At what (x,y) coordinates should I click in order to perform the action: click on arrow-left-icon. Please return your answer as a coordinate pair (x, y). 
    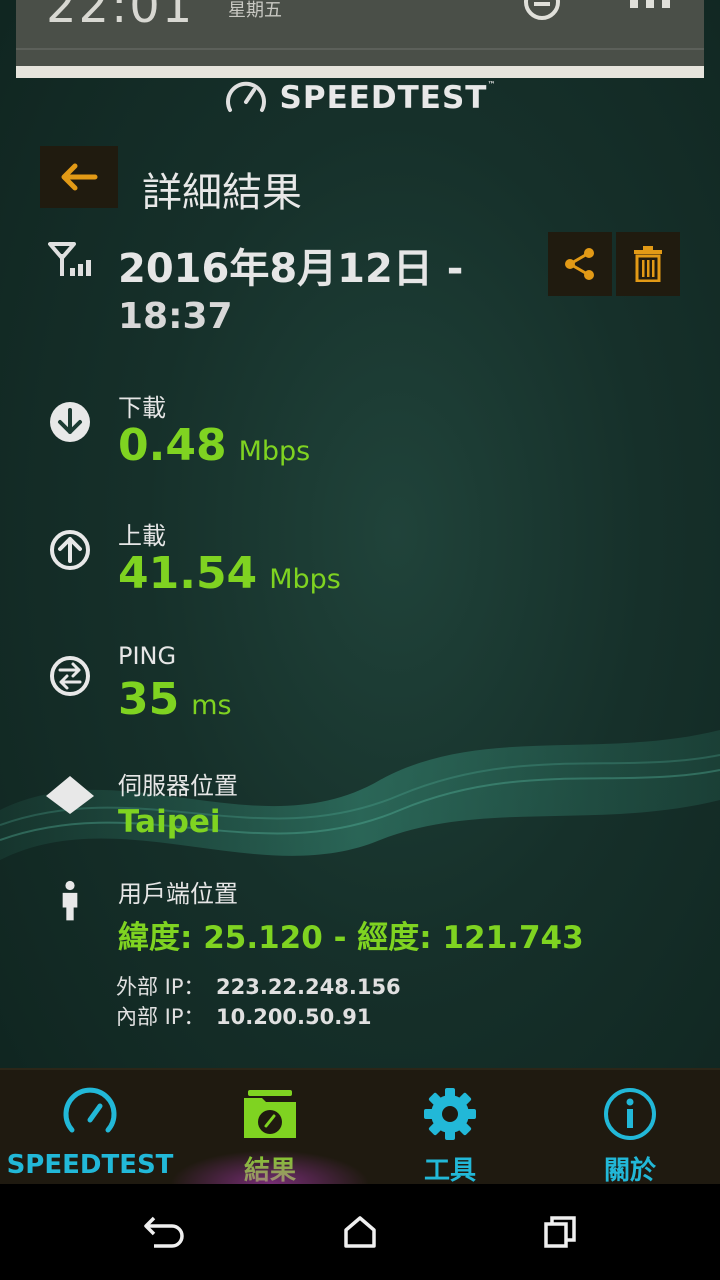
    Looking at the image, I should click on (79, 177).